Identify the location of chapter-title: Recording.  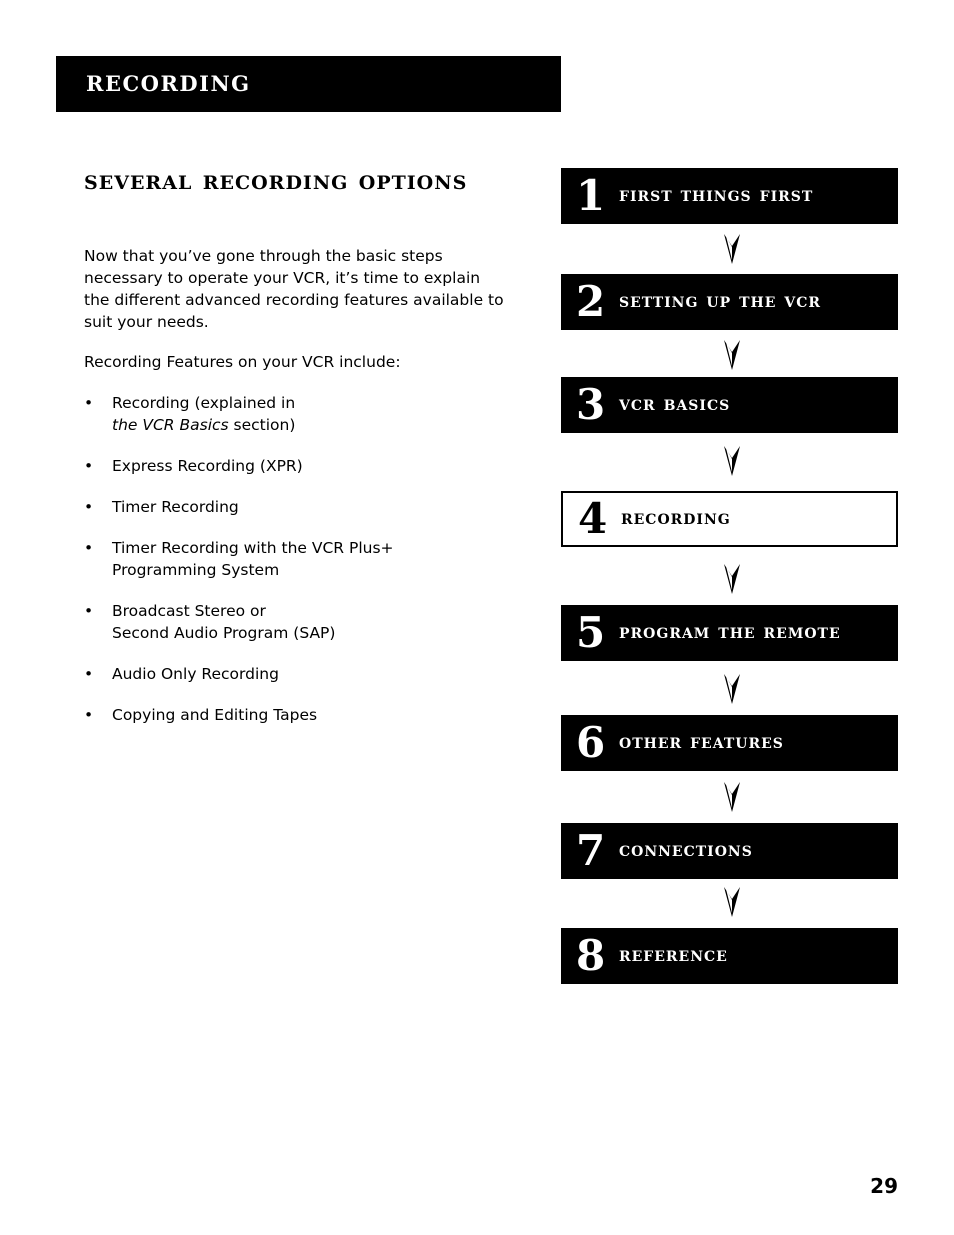
(168, 81).